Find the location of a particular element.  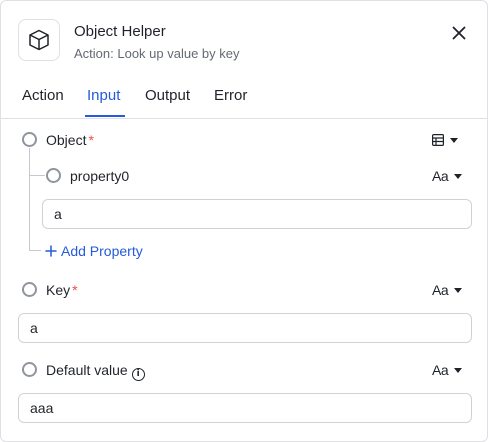

panel-subtitle: Action: Look up value by key is located at coordinates (157, 53).